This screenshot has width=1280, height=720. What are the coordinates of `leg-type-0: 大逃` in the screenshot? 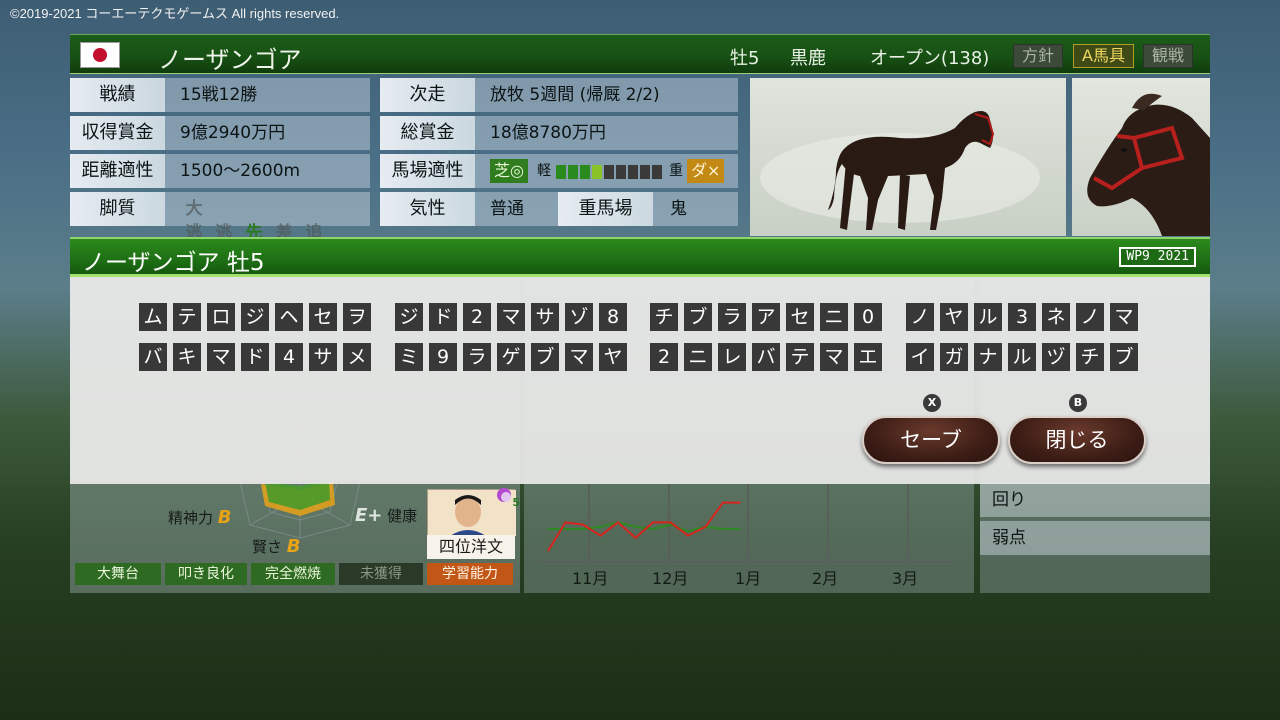 It's located at (194, 221).